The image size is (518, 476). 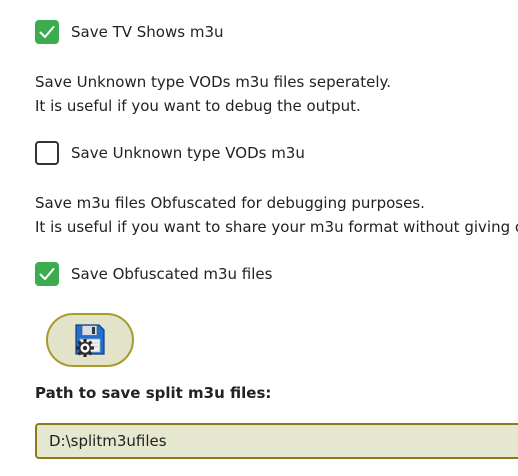 What do you see at coordinates (276, 441) in the screenshot?
I see `path-input` at bounding box center [276, 441].